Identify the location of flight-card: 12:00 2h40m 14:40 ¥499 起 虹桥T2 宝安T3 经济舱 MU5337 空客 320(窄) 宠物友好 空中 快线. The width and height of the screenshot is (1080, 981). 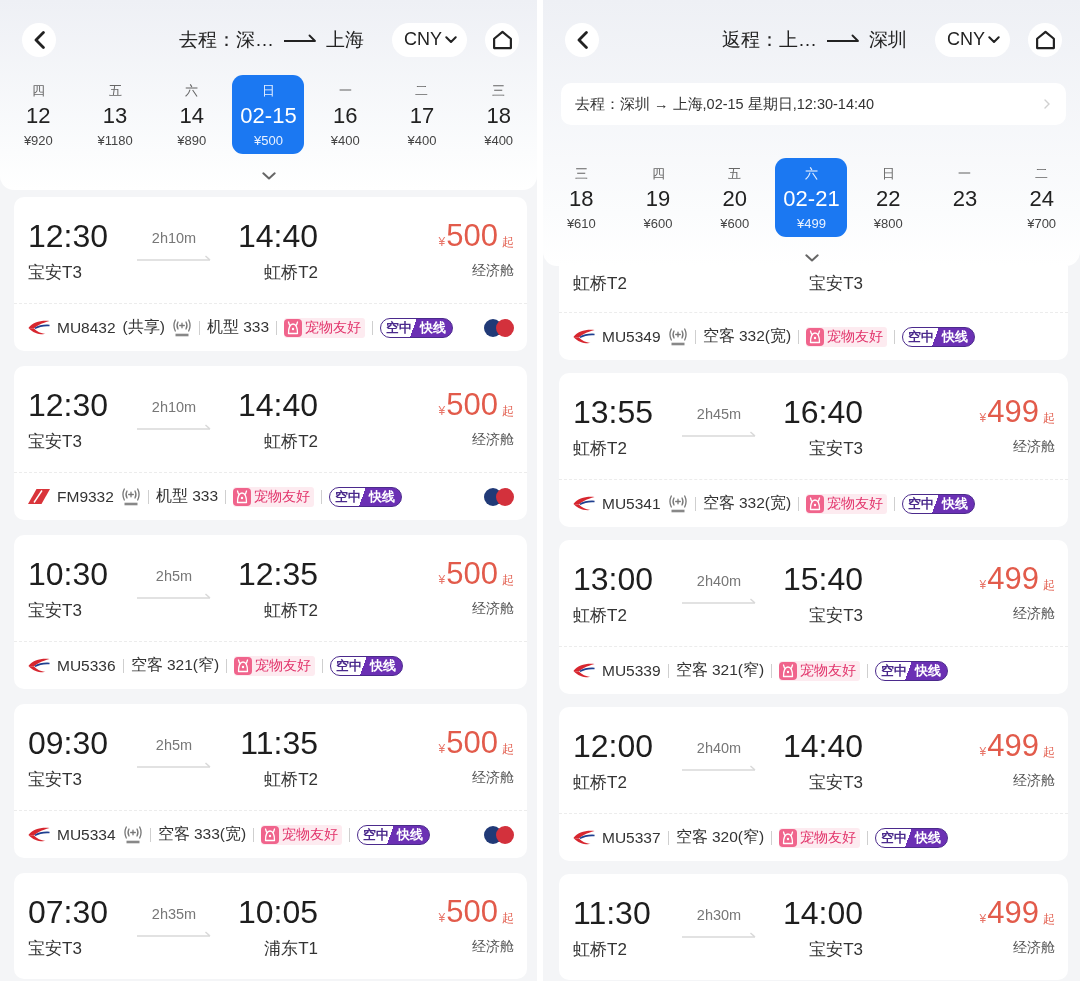
(813, 784).